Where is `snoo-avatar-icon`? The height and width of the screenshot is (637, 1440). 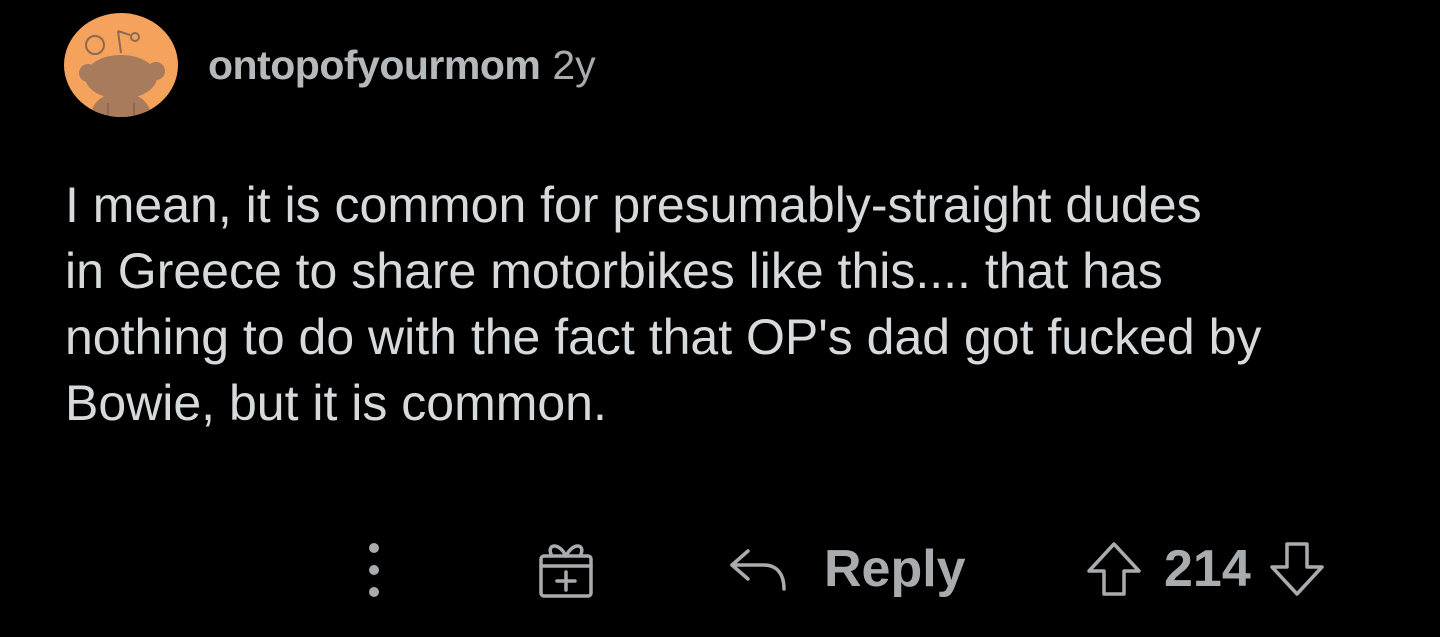
snoo-avatar-icon is located at coordinates (121, 65).